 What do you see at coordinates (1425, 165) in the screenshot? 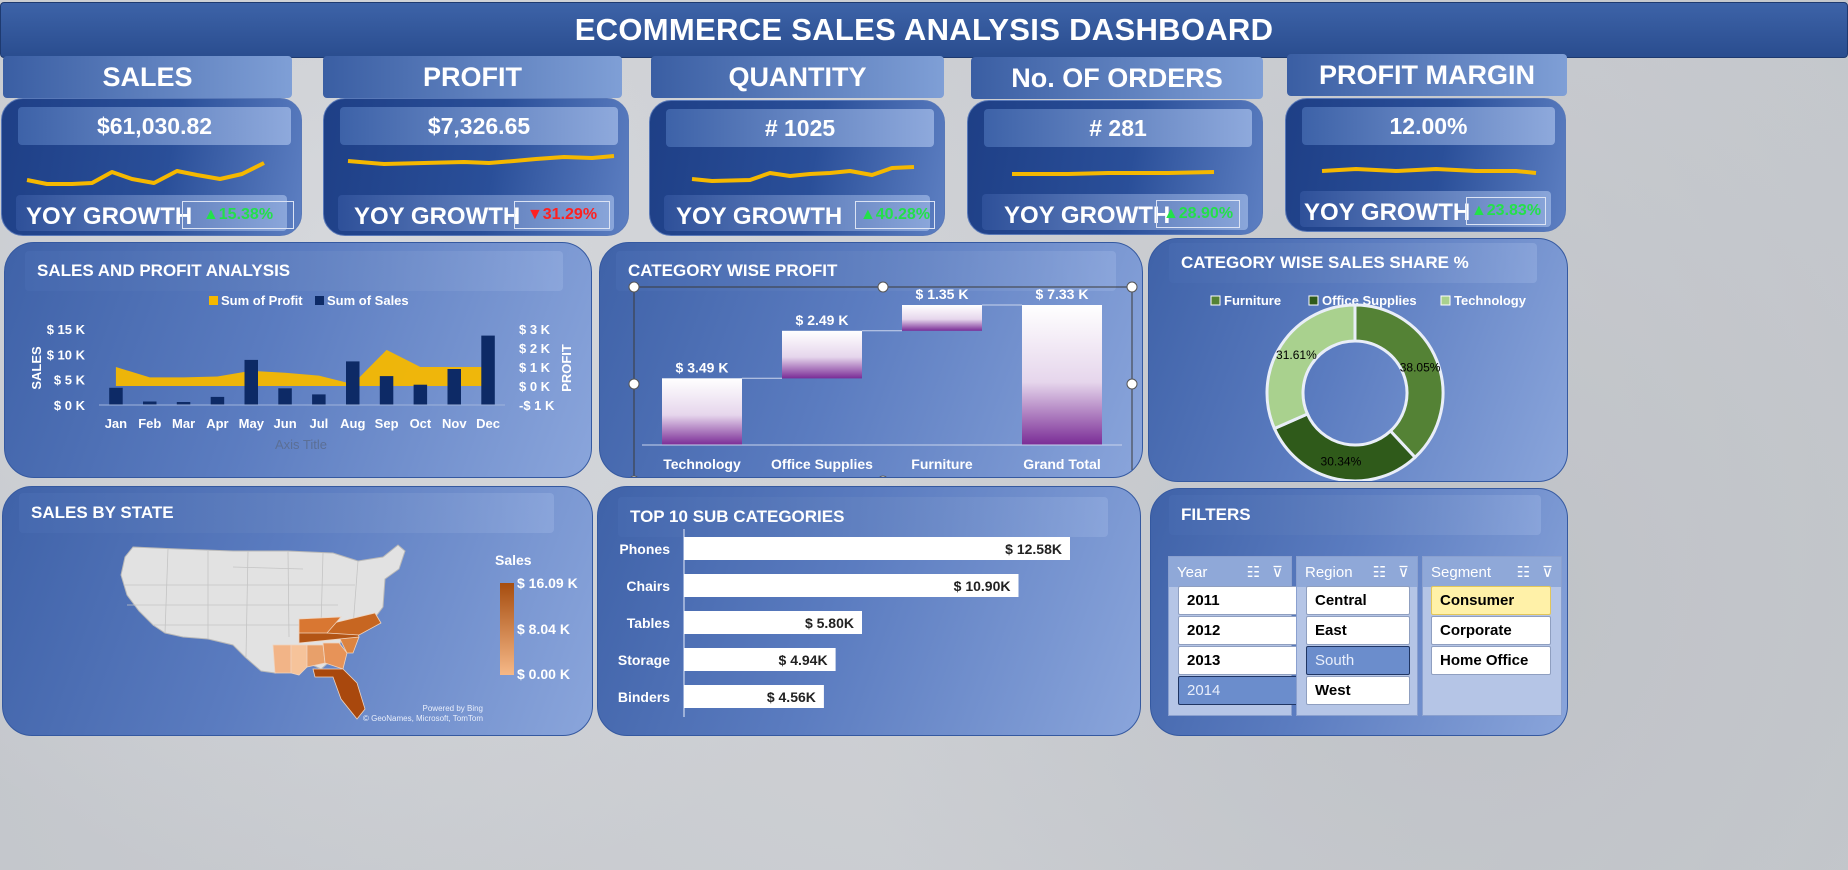
I see `kpi-card-profit-margin: 12.00% YOY GROWTH ▲23.83%` at bounding box center [1425, 165].